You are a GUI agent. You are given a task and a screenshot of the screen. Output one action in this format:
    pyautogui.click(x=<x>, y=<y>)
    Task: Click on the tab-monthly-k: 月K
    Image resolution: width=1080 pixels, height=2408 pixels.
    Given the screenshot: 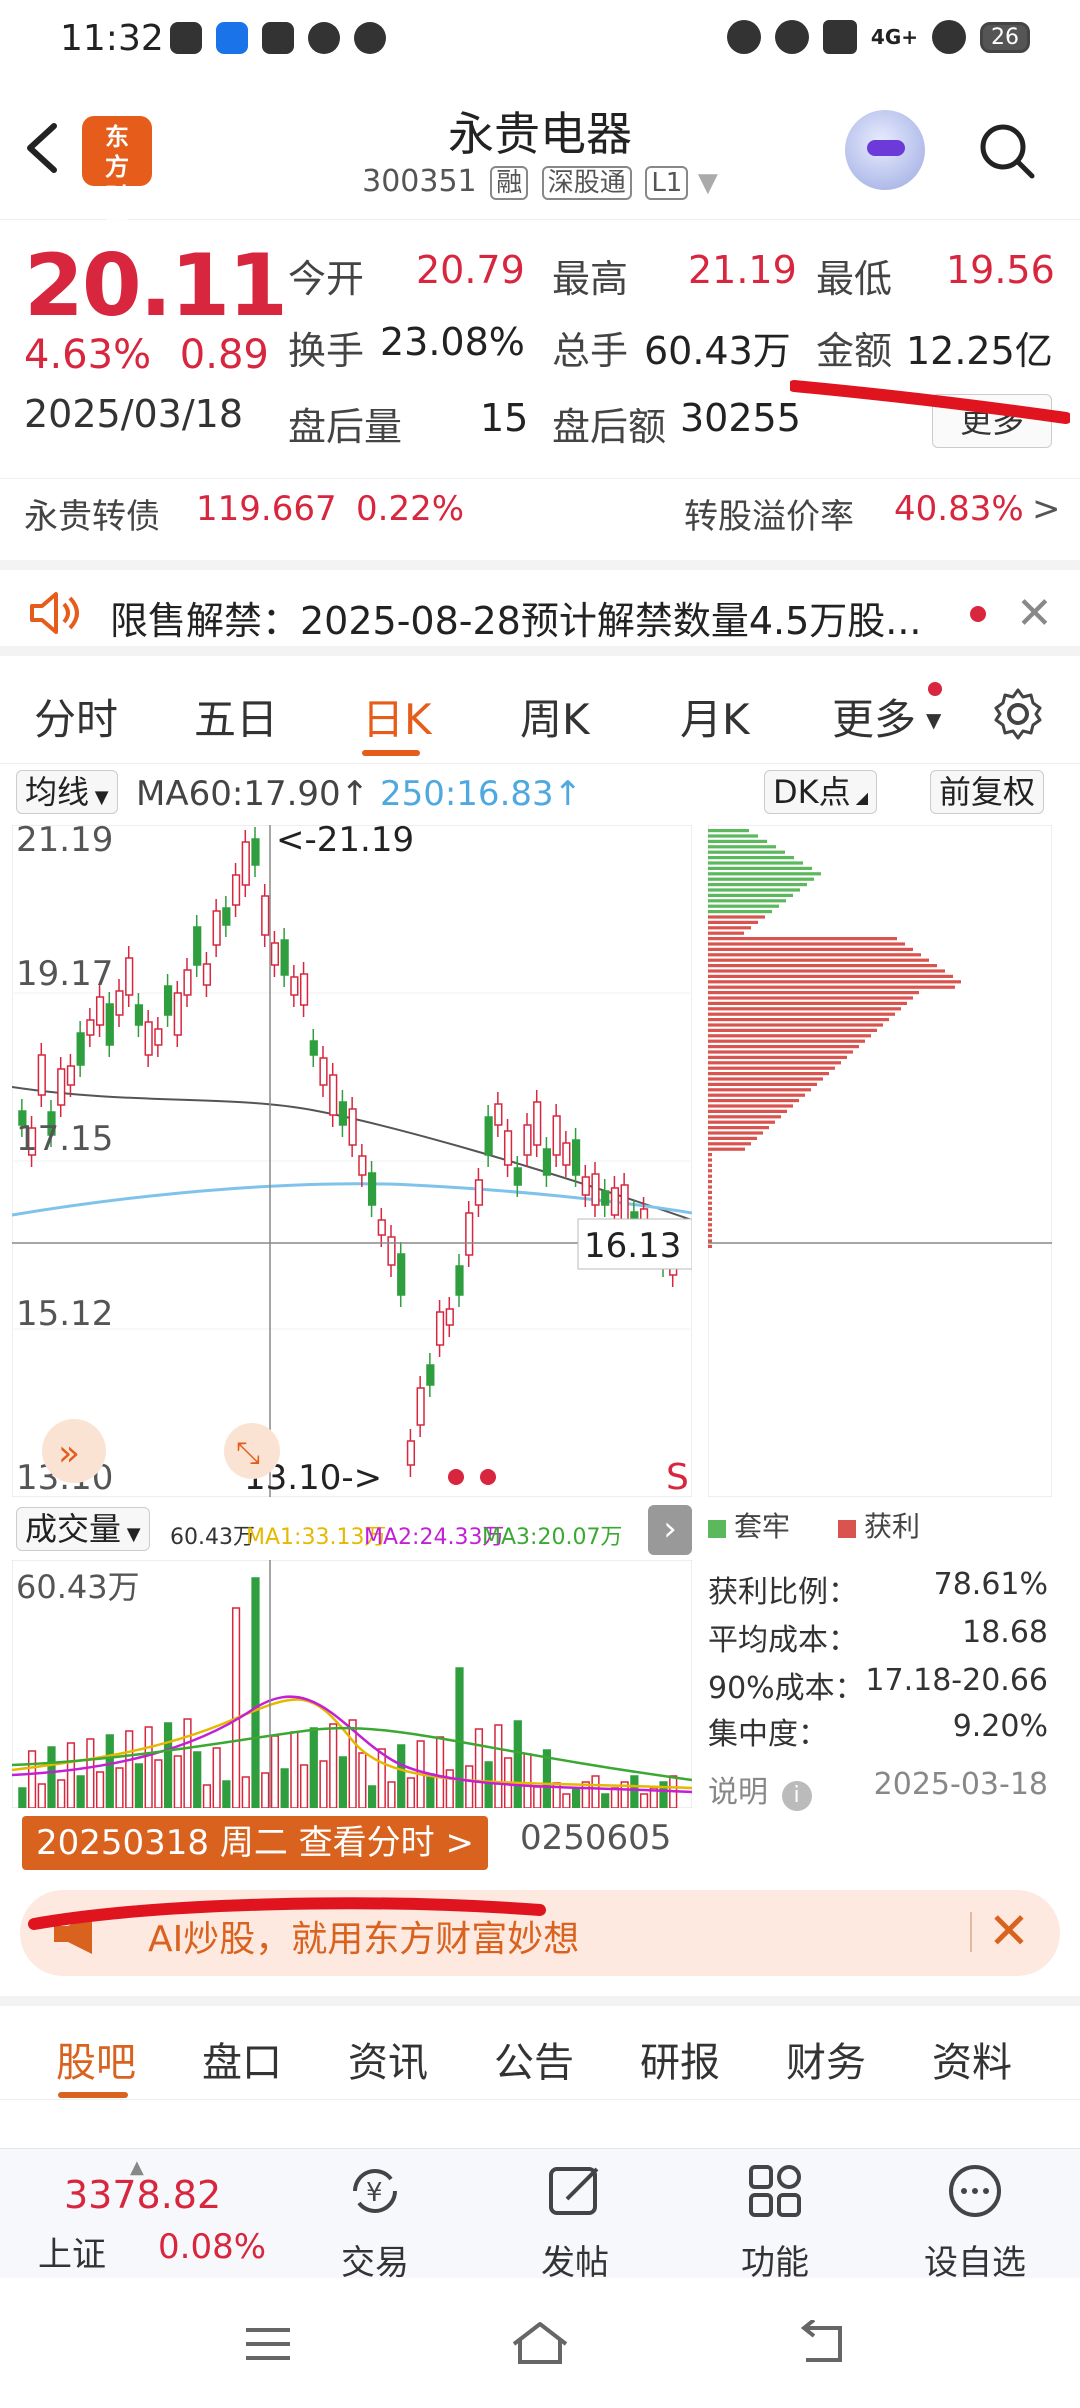 What is the action you would take?
    pyautogui.click(x=715, y=716)
    